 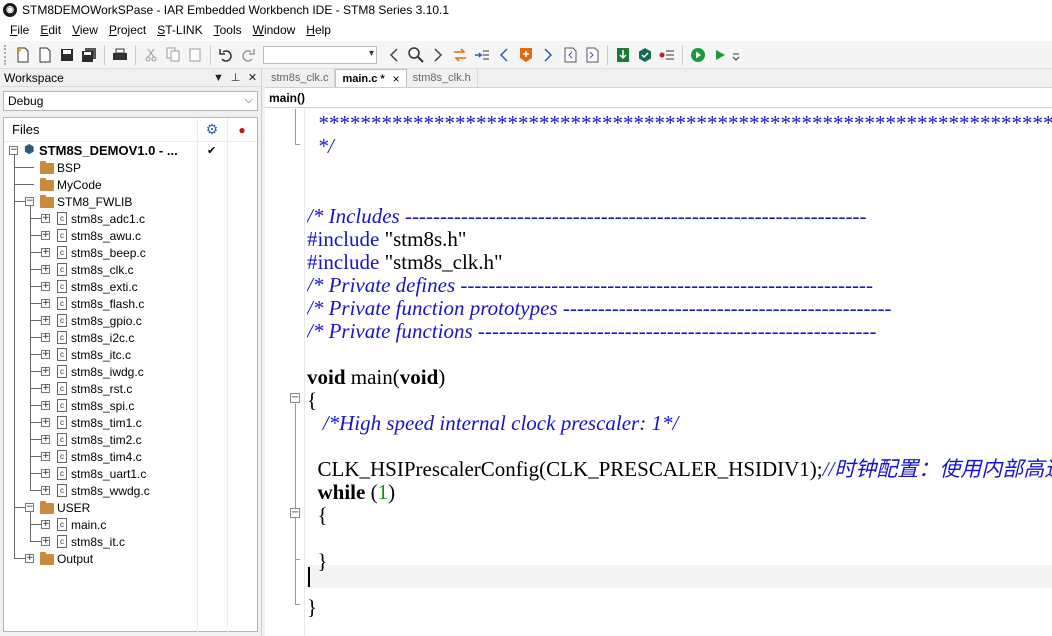 I want to click on gear-icon: ⚙, so click(x=212, y=129).